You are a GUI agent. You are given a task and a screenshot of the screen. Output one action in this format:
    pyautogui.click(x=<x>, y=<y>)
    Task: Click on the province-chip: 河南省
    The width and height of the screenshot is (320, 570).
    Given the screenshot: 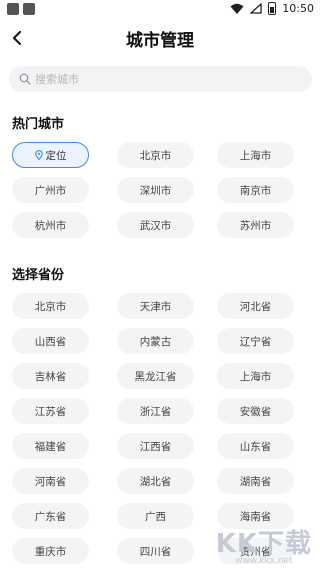 What is the action you would take?
    pyautogui.click(x=50, y=481)
    